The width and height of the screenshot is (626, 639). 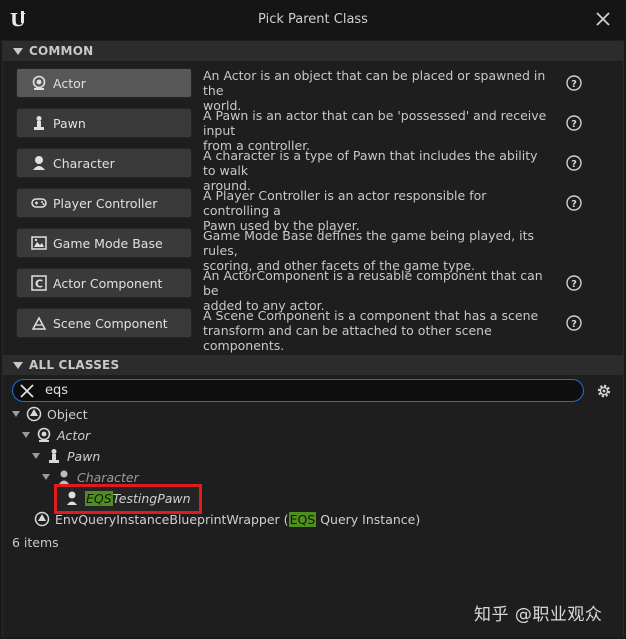 I want to click on character-class-button: Character, so click(x=104, y=163).